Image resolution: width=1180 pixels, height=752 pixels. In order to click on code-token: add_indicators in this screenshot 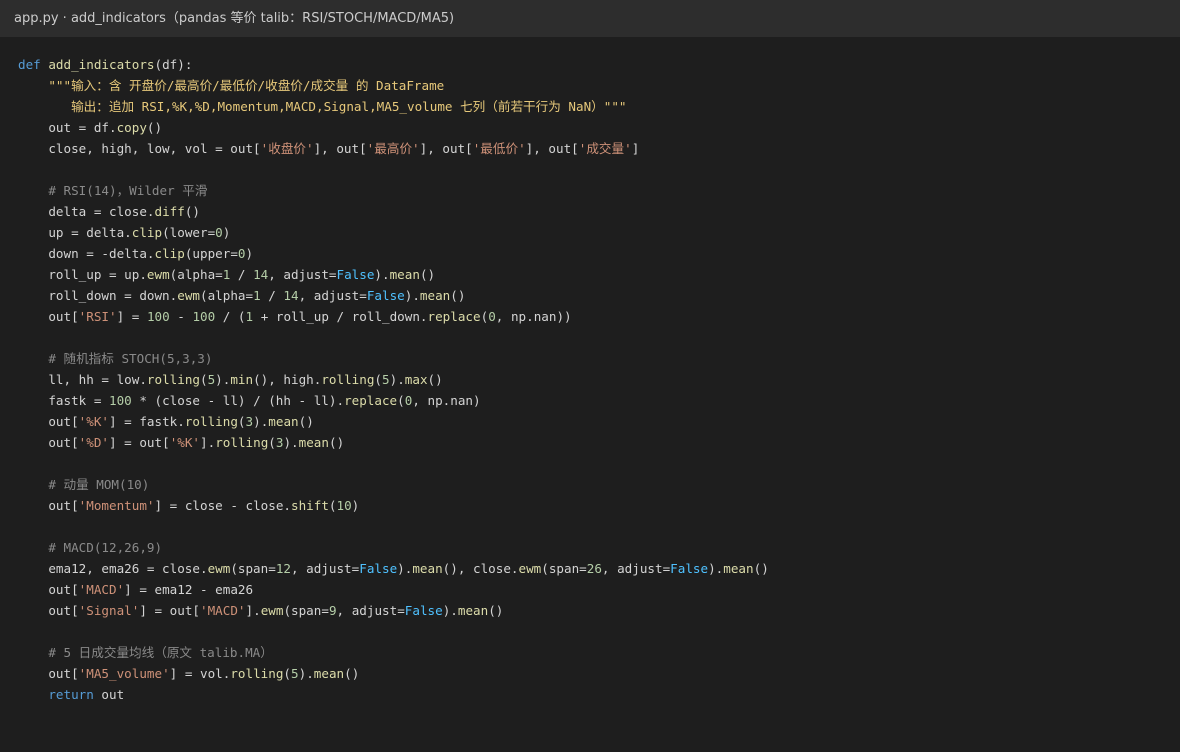, I will do `click(101, 64)`.